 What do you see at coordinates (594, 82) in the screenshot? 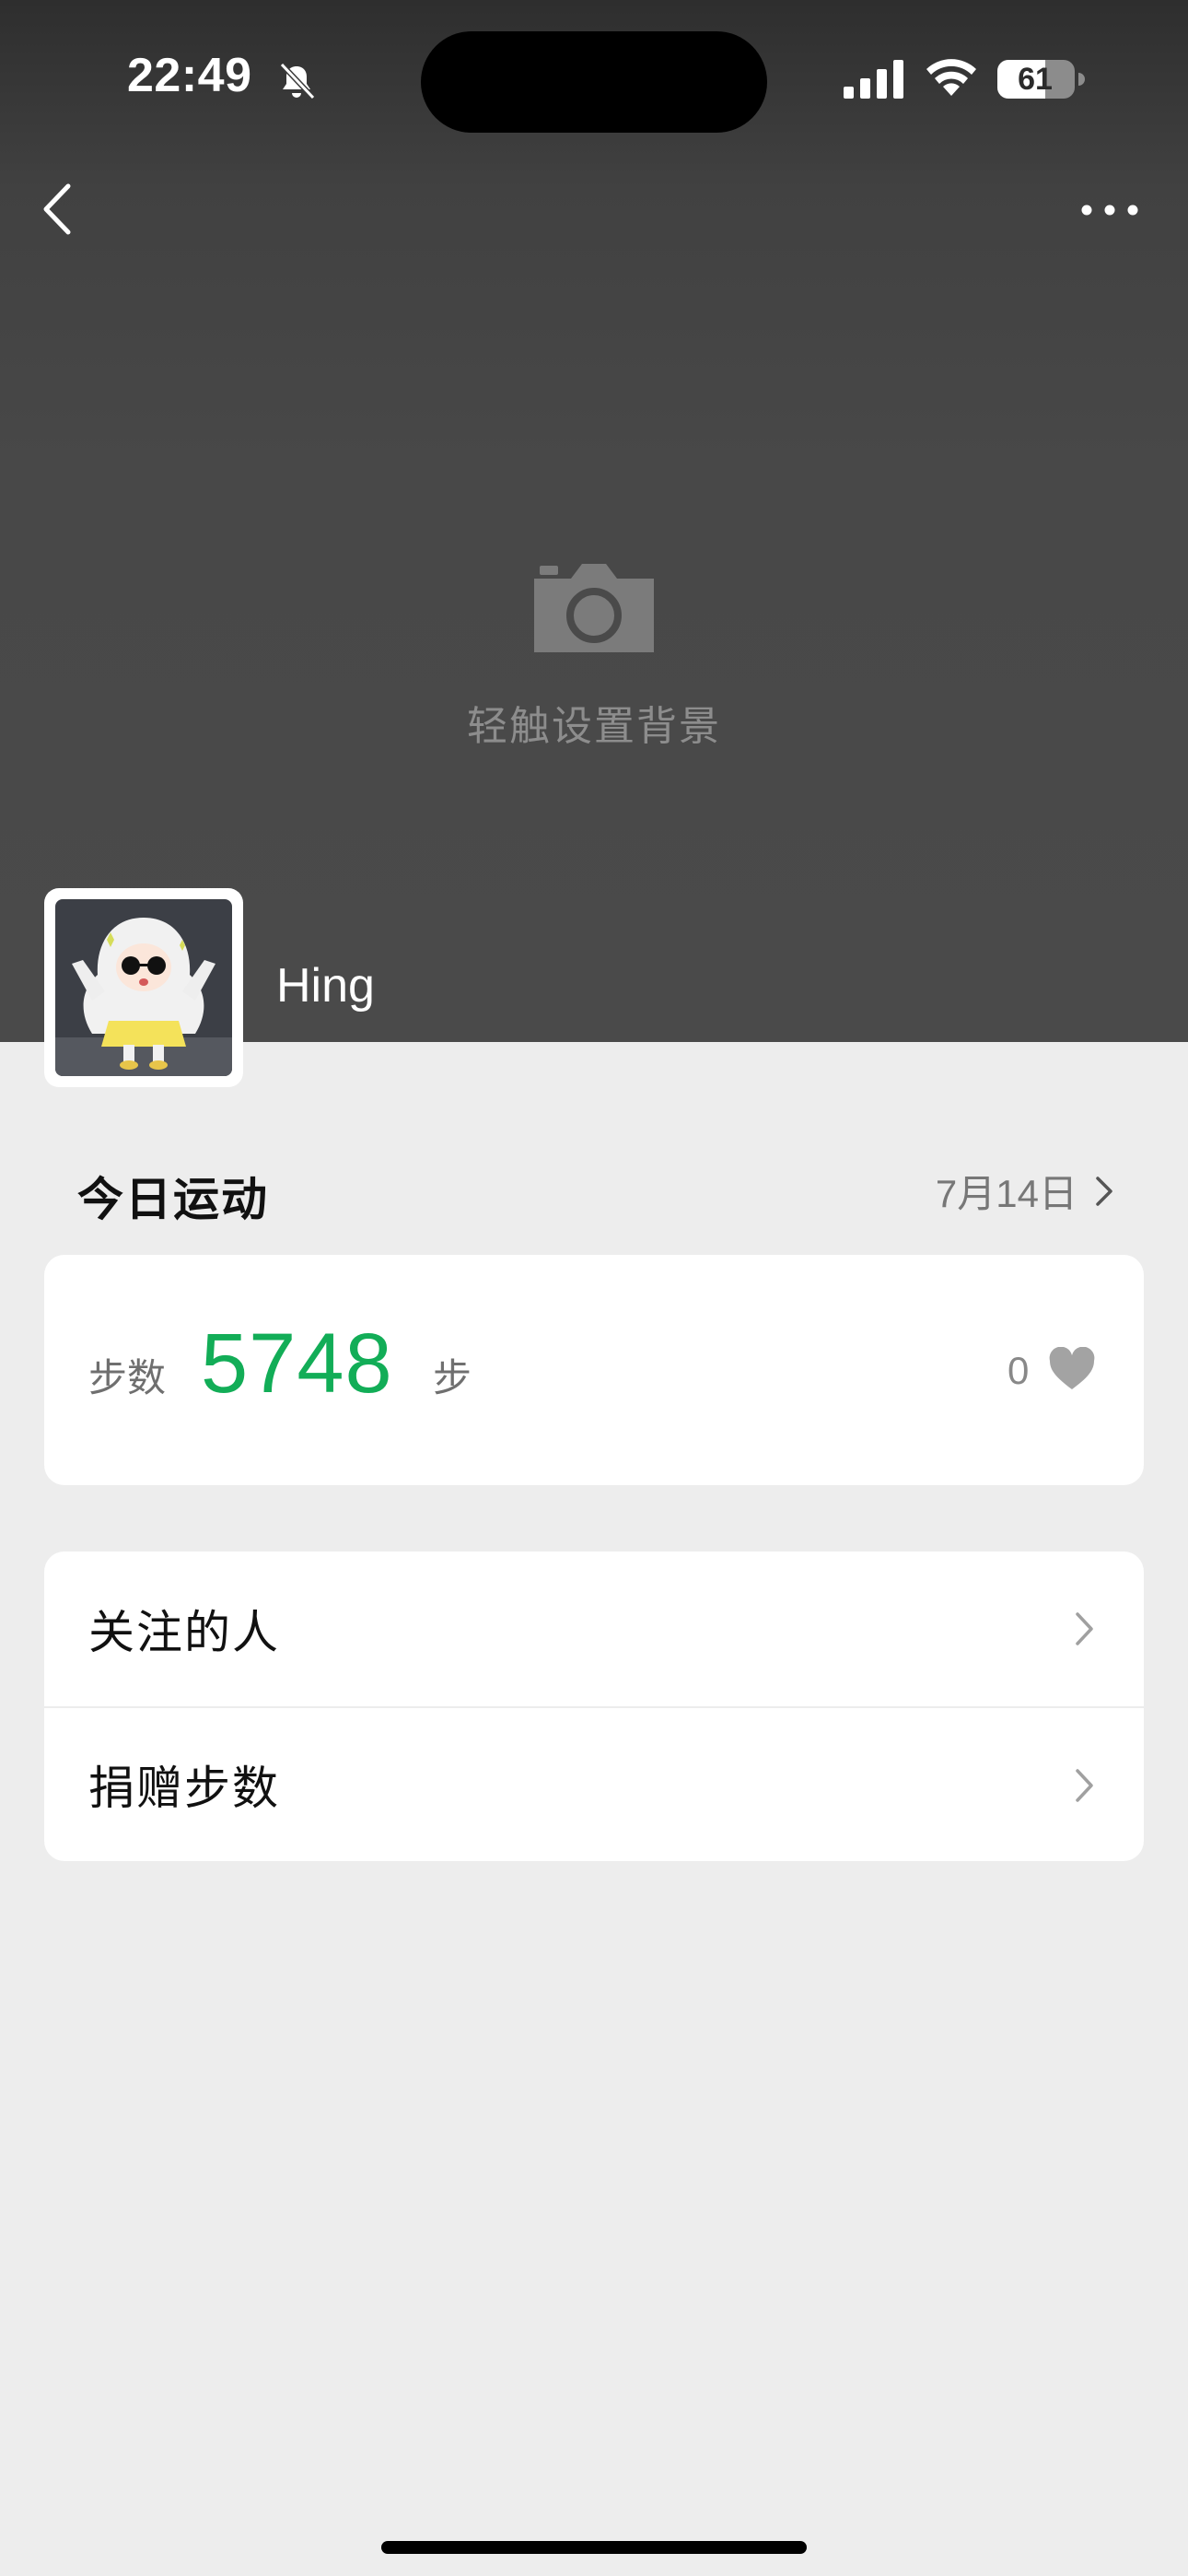
I see `dynamic-island` at bounding box center [594, 82].